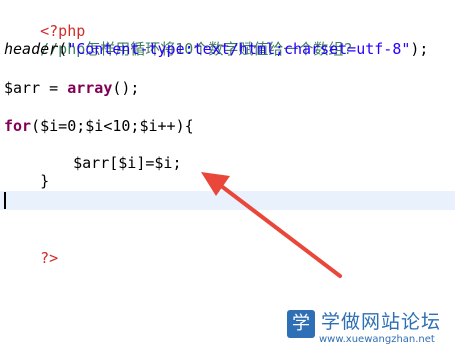 The width and height of the screenshot is (455, 359). I want to click on watermark-logo-icon: 学, so click(301, 324).